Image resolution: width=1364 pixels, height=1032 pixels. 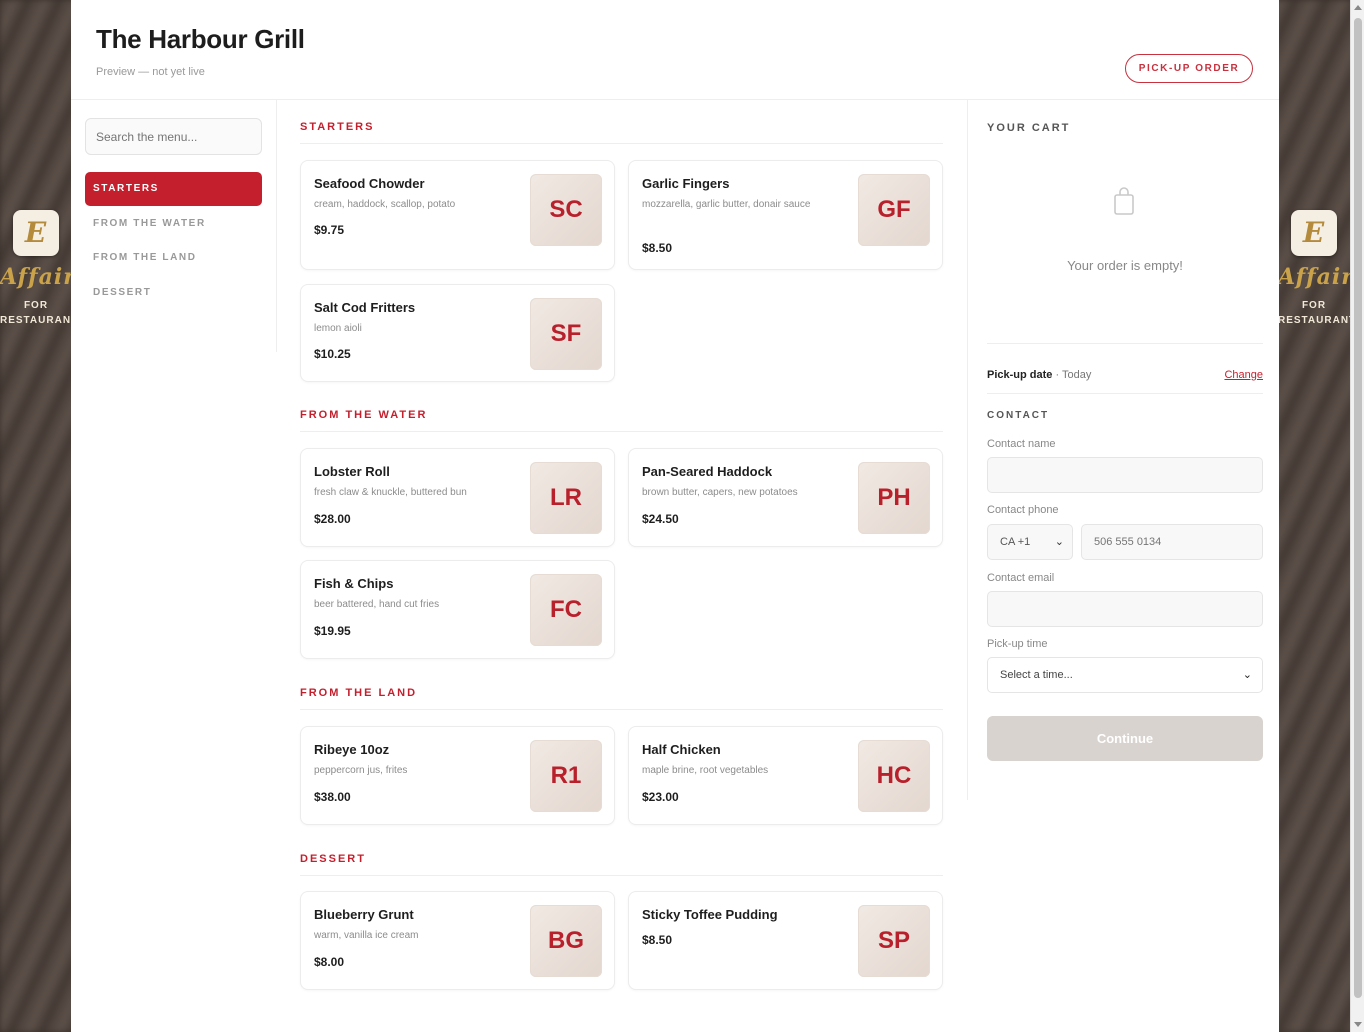 I want to click on change-pickup-date-link: Change, so click(x=1243, y=375).